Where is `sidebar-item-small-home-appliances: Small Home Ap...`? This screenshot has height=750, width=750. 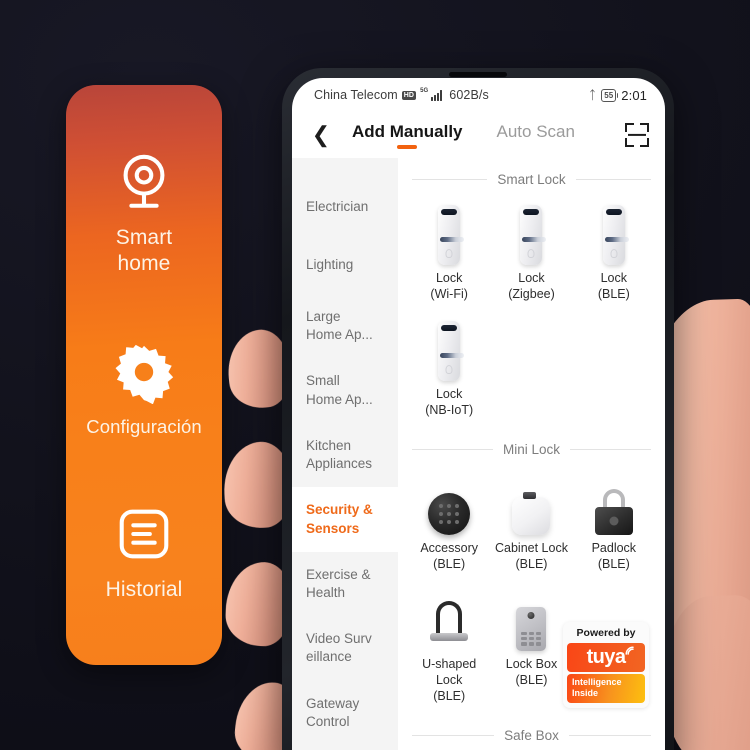
sidebar-item-small-home-appliances: Small Home Ap... is located at coordinates (345, 390).